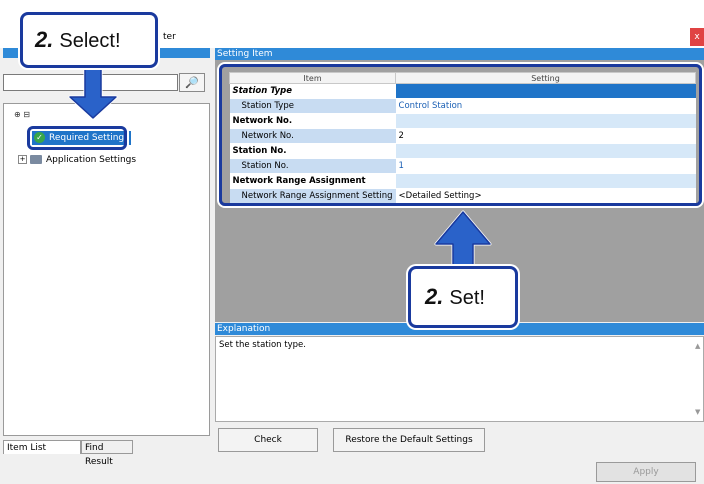 The width and height of the screenshot is (704, 484). Describe the element at coordinates (467, 298) in the screenshot. I see `callout-word: Set!` at that location.